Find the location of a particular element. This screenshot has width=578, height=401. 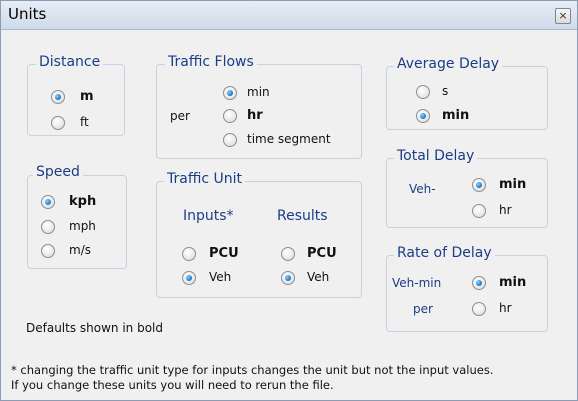

rate-delay-min-label: min is located at coordinates (513, 282).